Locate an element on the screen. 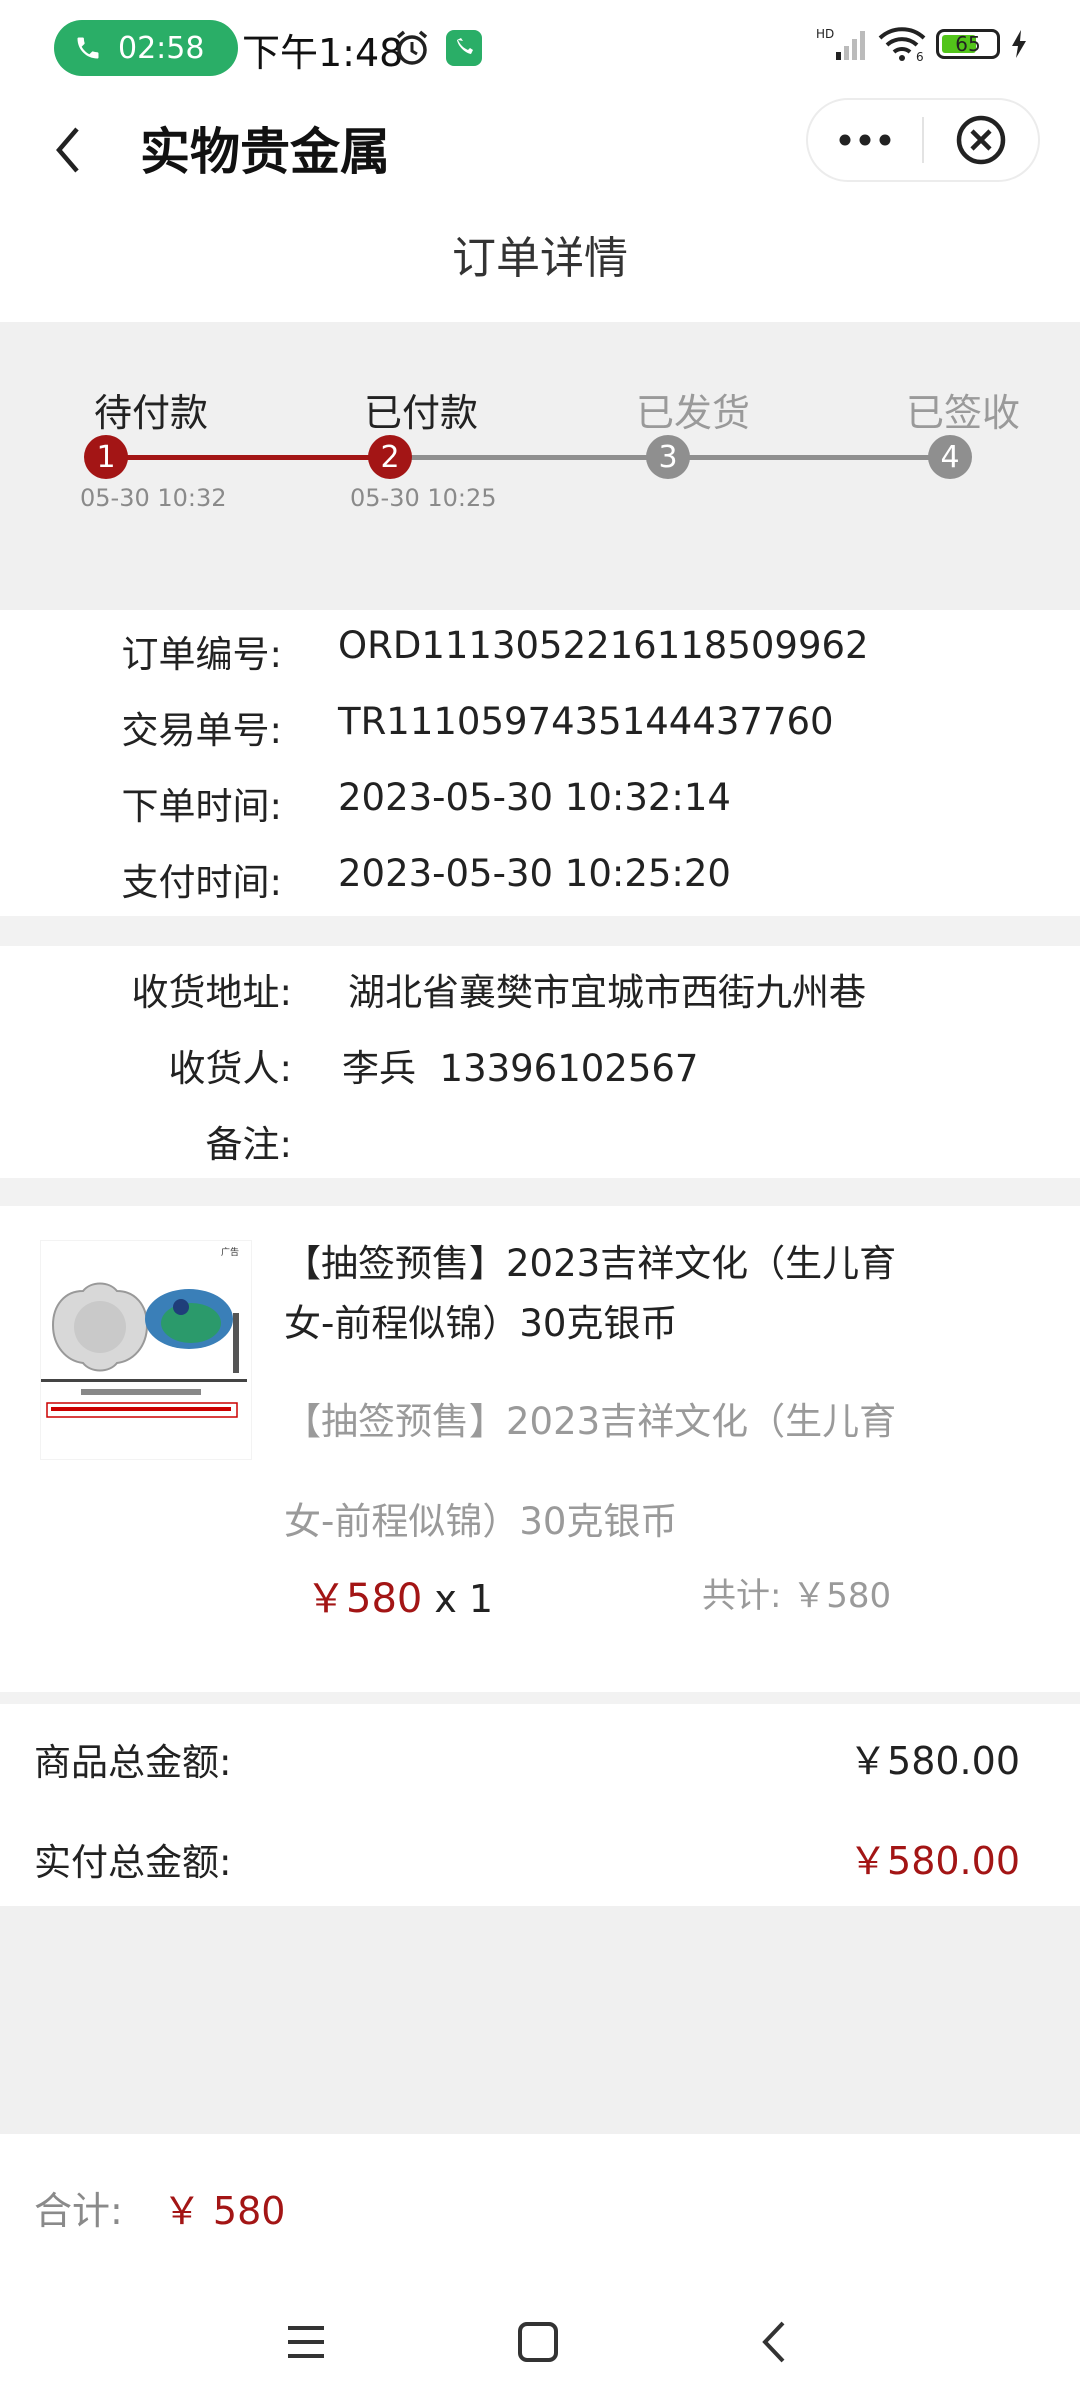 This screenshot has width=1080, height=2400. nav-home-button is located at coordinates (538, 2342).